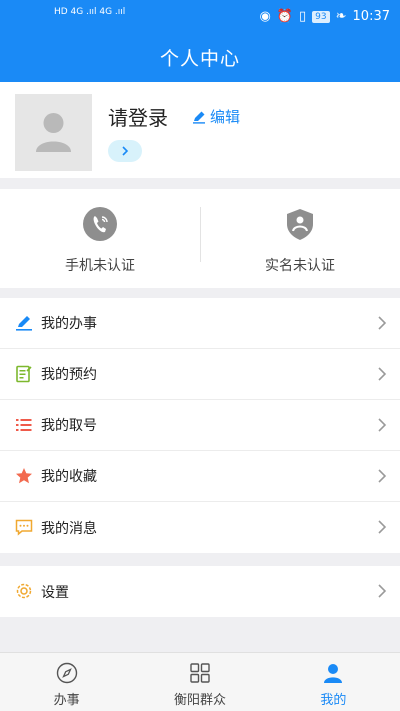  Describe the element at coordinates (66, 700) in the screenshot. I see `tab-label: 办事` at that location.